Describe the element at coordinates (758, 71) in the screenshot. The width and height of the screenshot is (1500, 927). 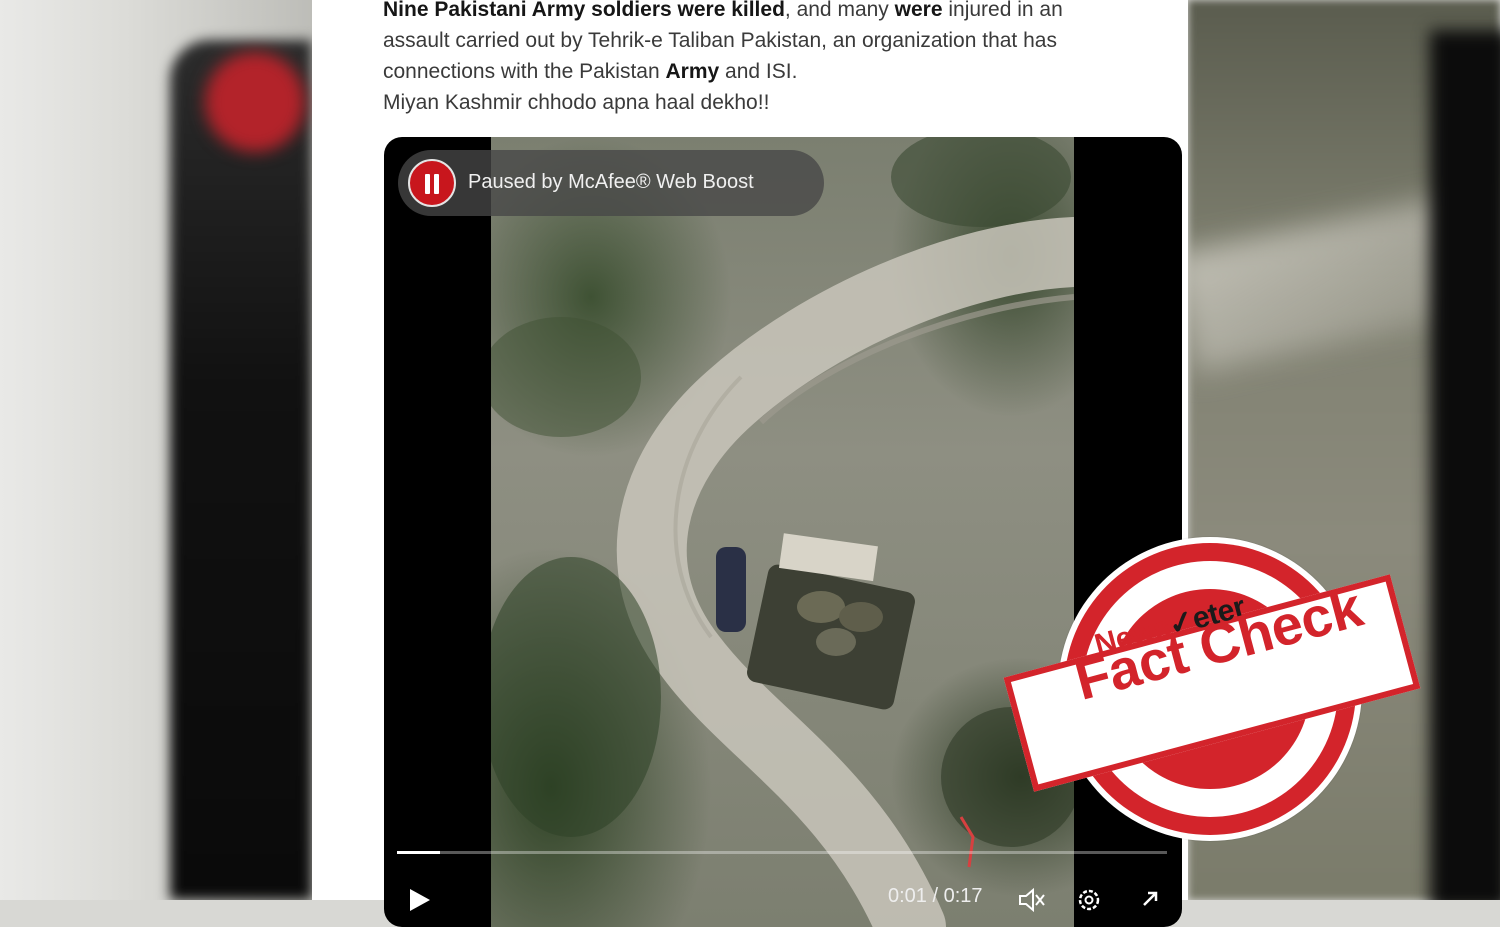
I see `tweet-text-span: and ISI.` at that location.